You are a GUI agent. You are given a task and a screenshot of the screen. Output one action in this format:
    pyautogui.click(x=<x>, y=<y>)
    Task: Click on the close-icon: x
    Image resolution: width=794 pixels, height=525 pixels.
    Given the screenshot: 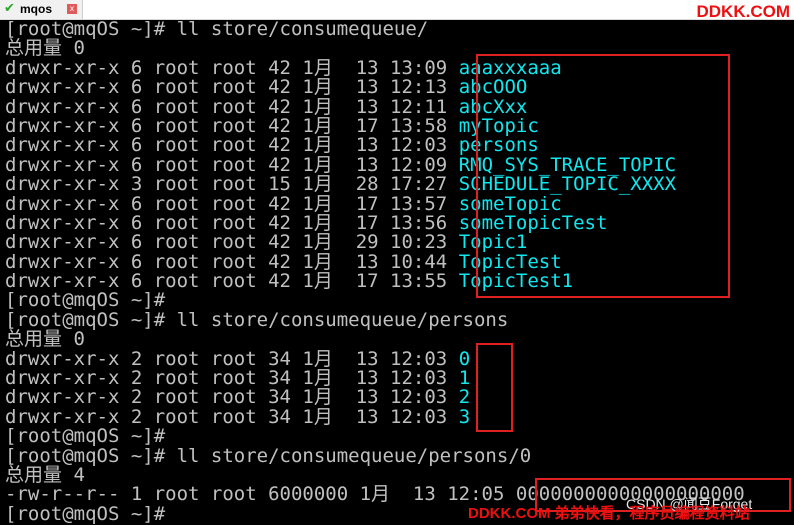 What is the action you would take?
    pyautogui.click(x=72, y=9)
    